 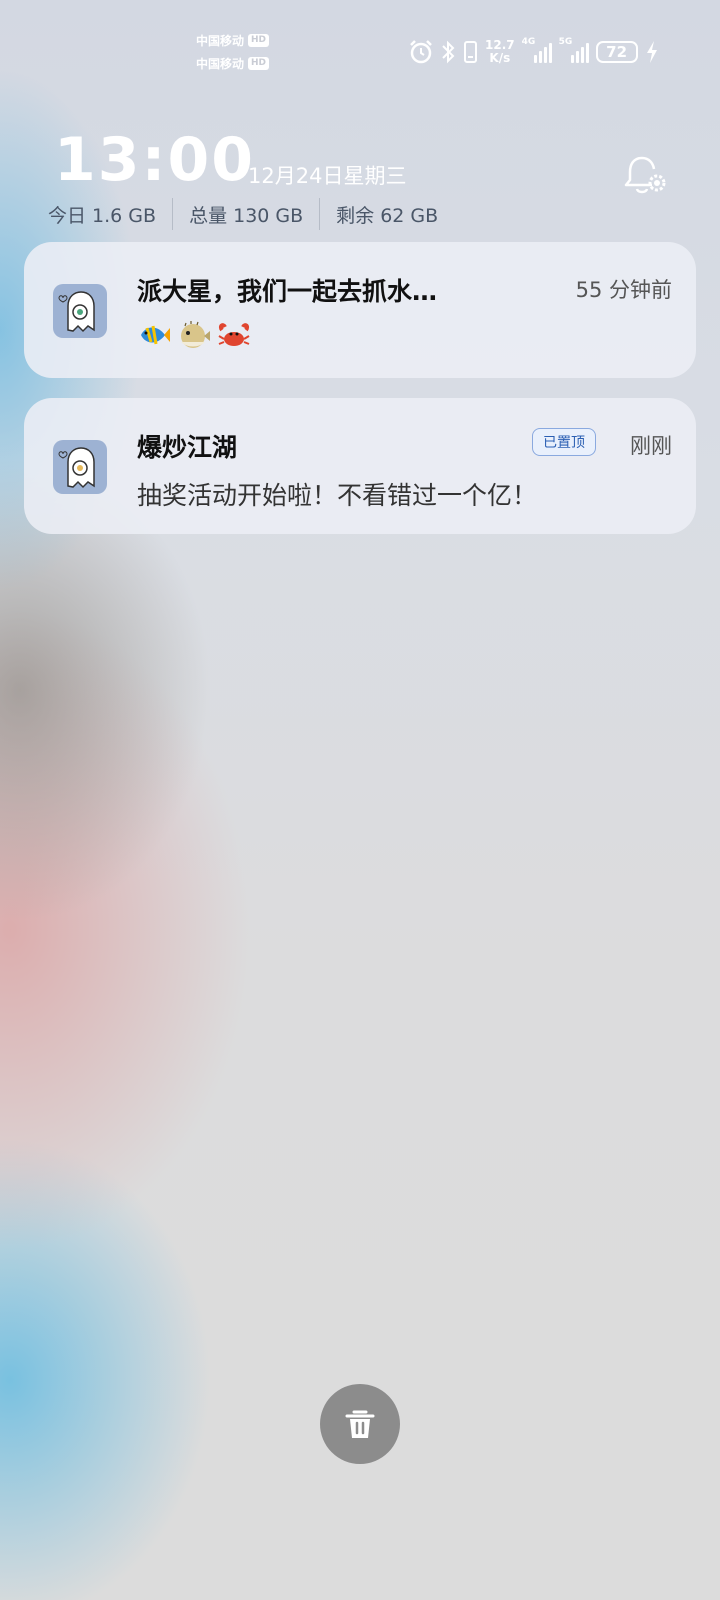 What do you see at coordinates (387, 215) in the screenshot?
I see `storage-remaining: 剩余 62 GB` at bounding box center [387, 215].